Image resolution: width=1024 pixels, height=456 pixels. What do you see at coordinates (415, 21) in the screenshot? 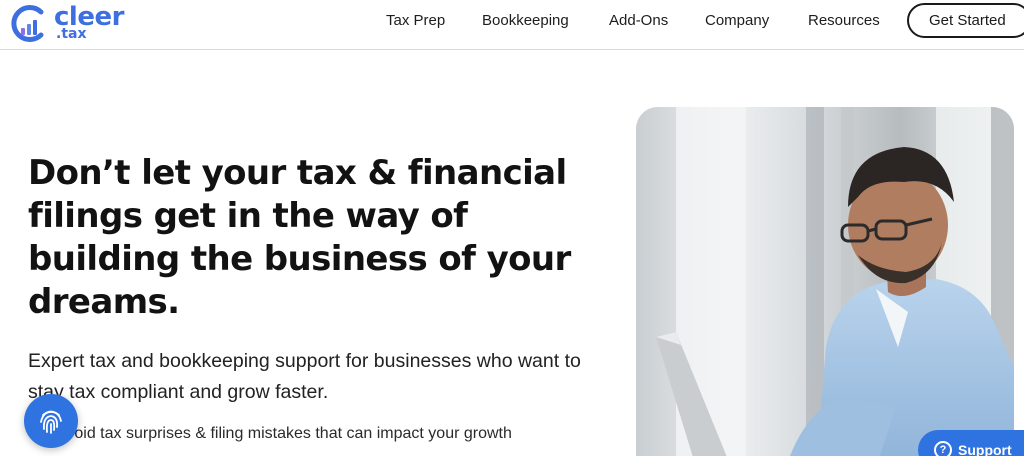
I see `nav-tax-prep: Tax Prep` at bounding box center [415, 21].